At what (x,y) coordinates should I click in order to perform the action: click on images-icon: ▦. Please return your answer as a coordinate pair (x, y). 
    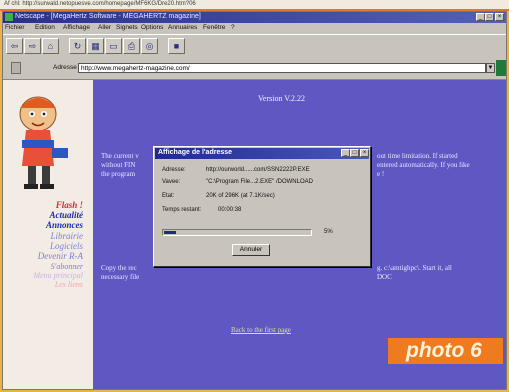
    Looking at the image, I should click on (95, 46).